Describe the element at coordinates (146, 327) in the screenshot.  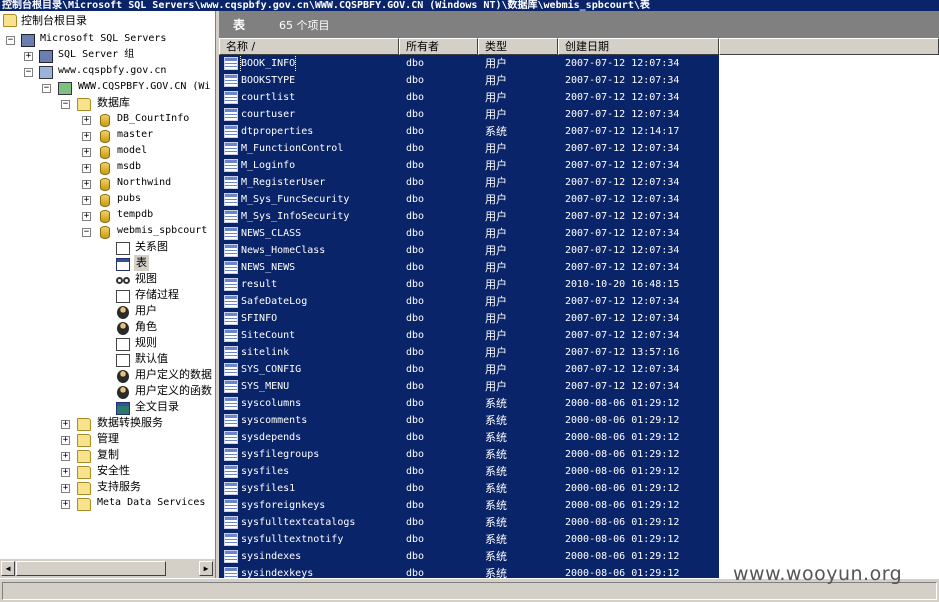
I see `tree-node-roles: 角色` at that location.